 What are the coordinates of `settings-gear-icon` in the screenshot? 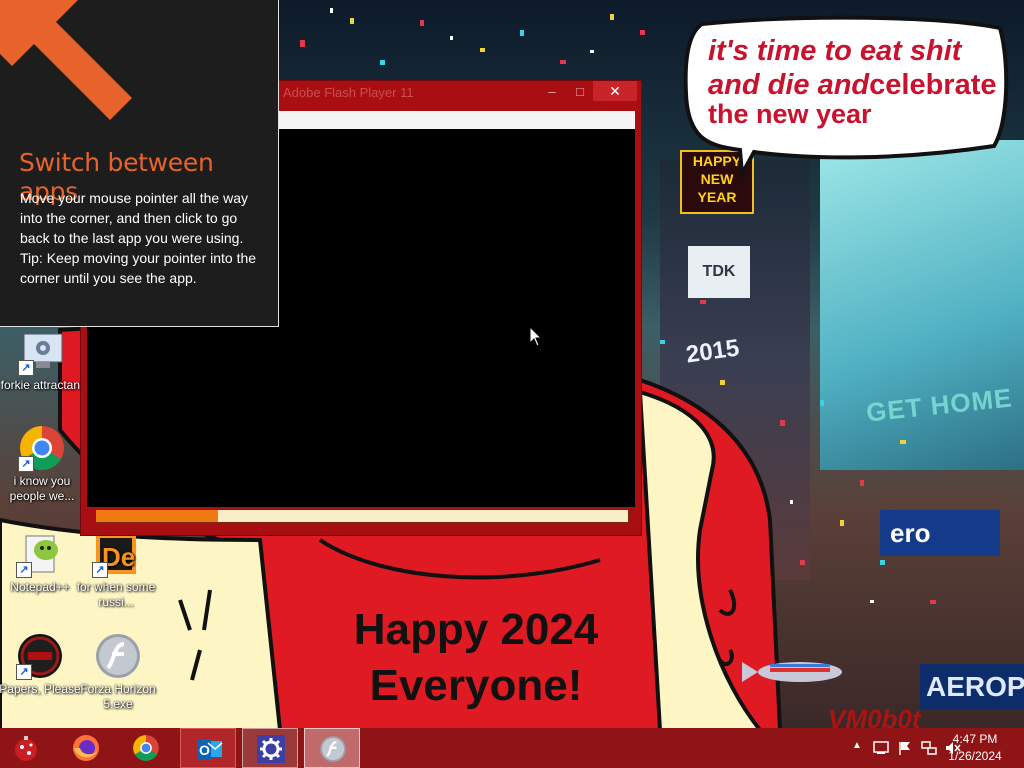 It's located at (271, 749).